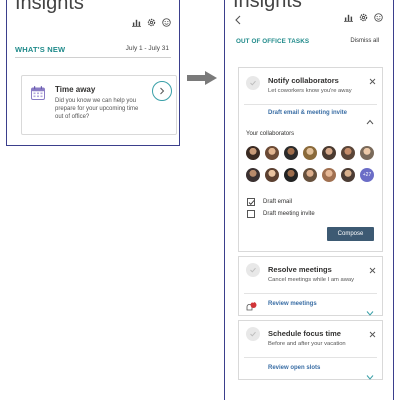  I want to click on collaborators-label: Your collaborators, so click(270, 134).